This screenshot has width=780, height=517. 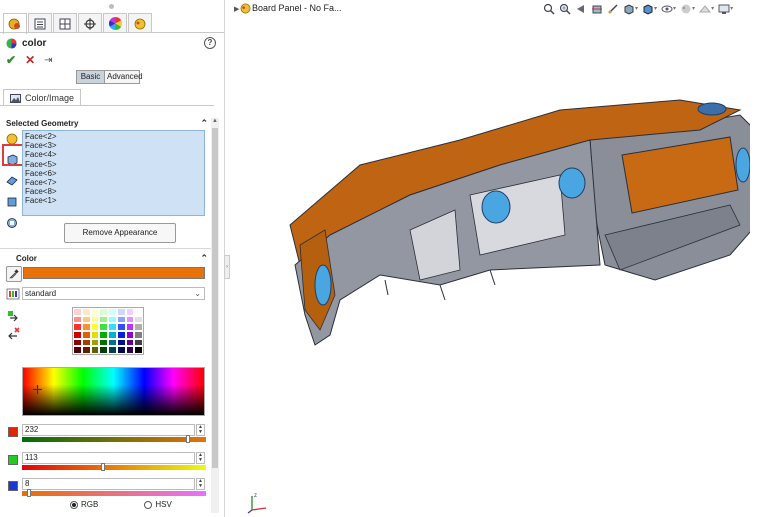 I want to click on list-item: Face<5>, so click(x=113, y=164).